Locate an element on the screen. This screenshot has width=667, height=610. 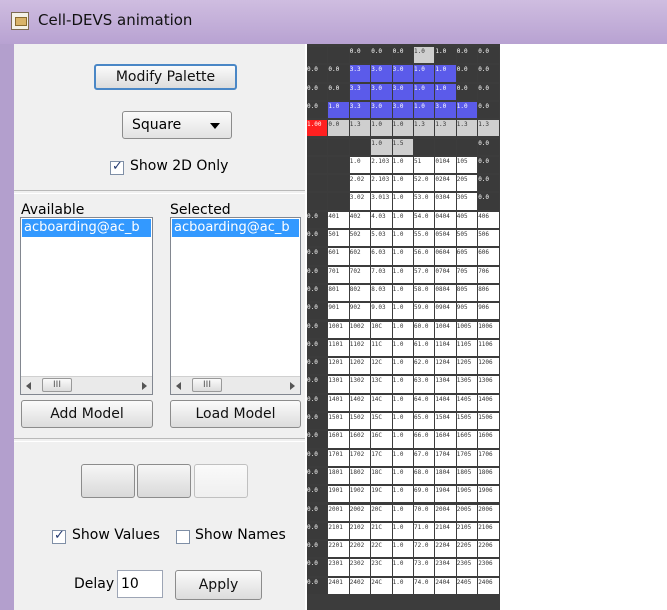
grid-cell: 23C is located at coordinates (381, 567).